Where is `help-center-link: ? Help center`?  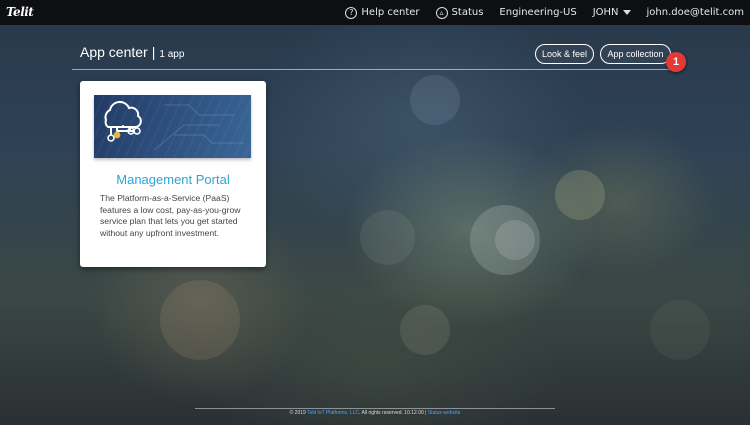
help-center-link: ? Help center is located at coordinates (382, 12).